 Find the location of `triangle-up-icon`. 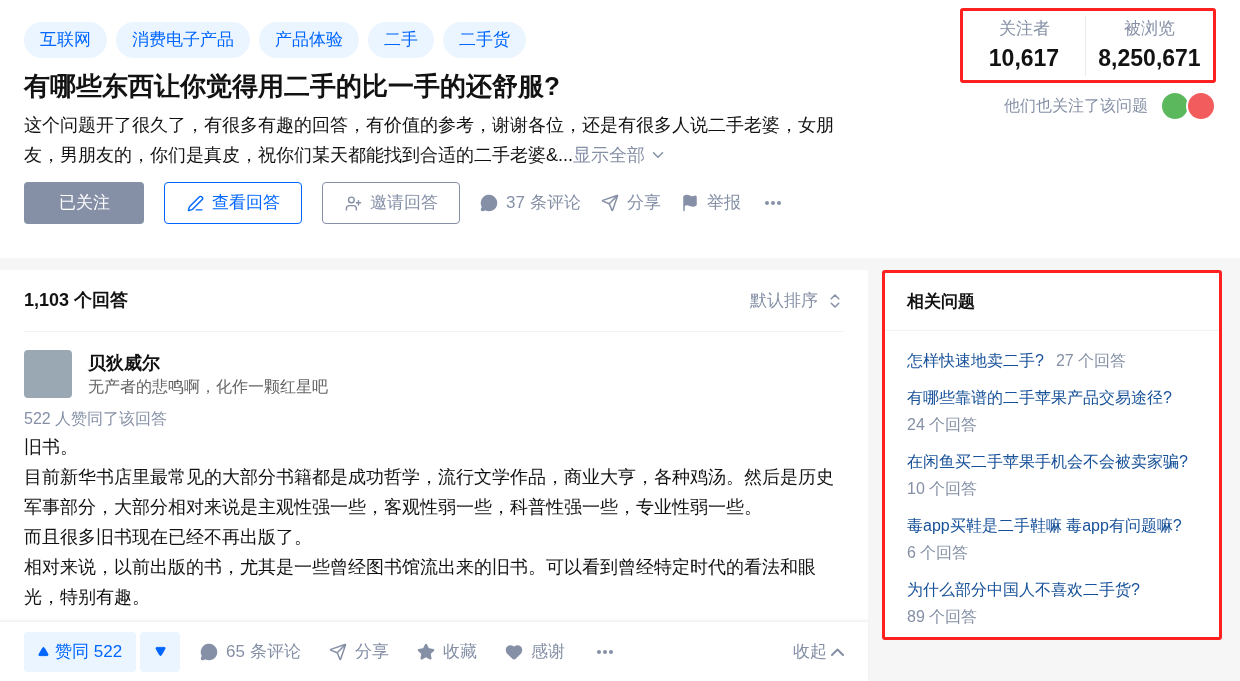

triangle-up-icon is located at coordinates (43, 651).